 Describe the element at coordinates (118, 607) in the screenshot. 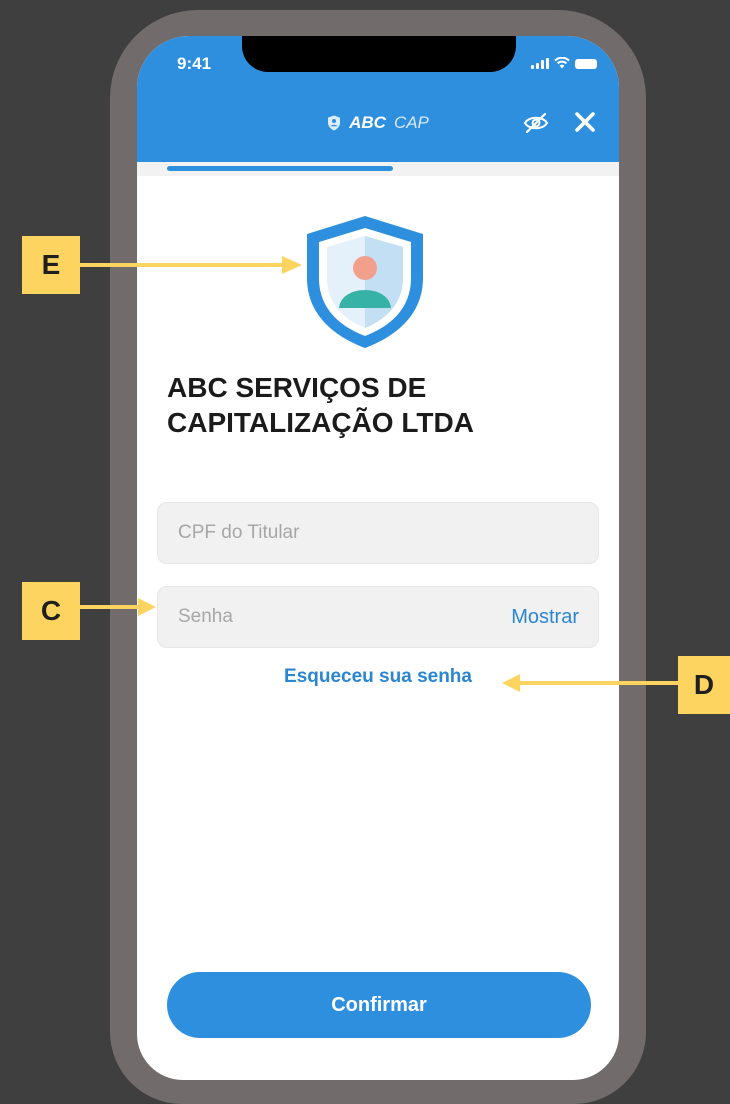

I see `callout-c-arrow` at that location.